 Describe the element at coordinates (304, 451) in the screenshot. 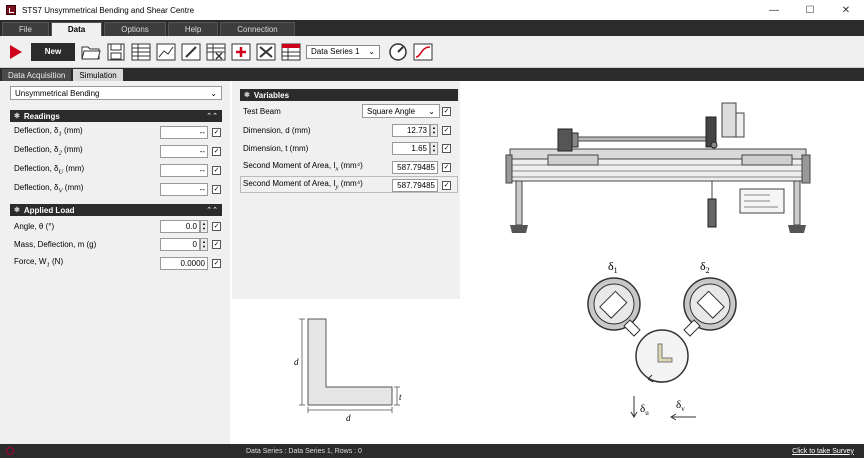

I see `status-text: Data Series : Data Series 1, Rows : 0` at that location.